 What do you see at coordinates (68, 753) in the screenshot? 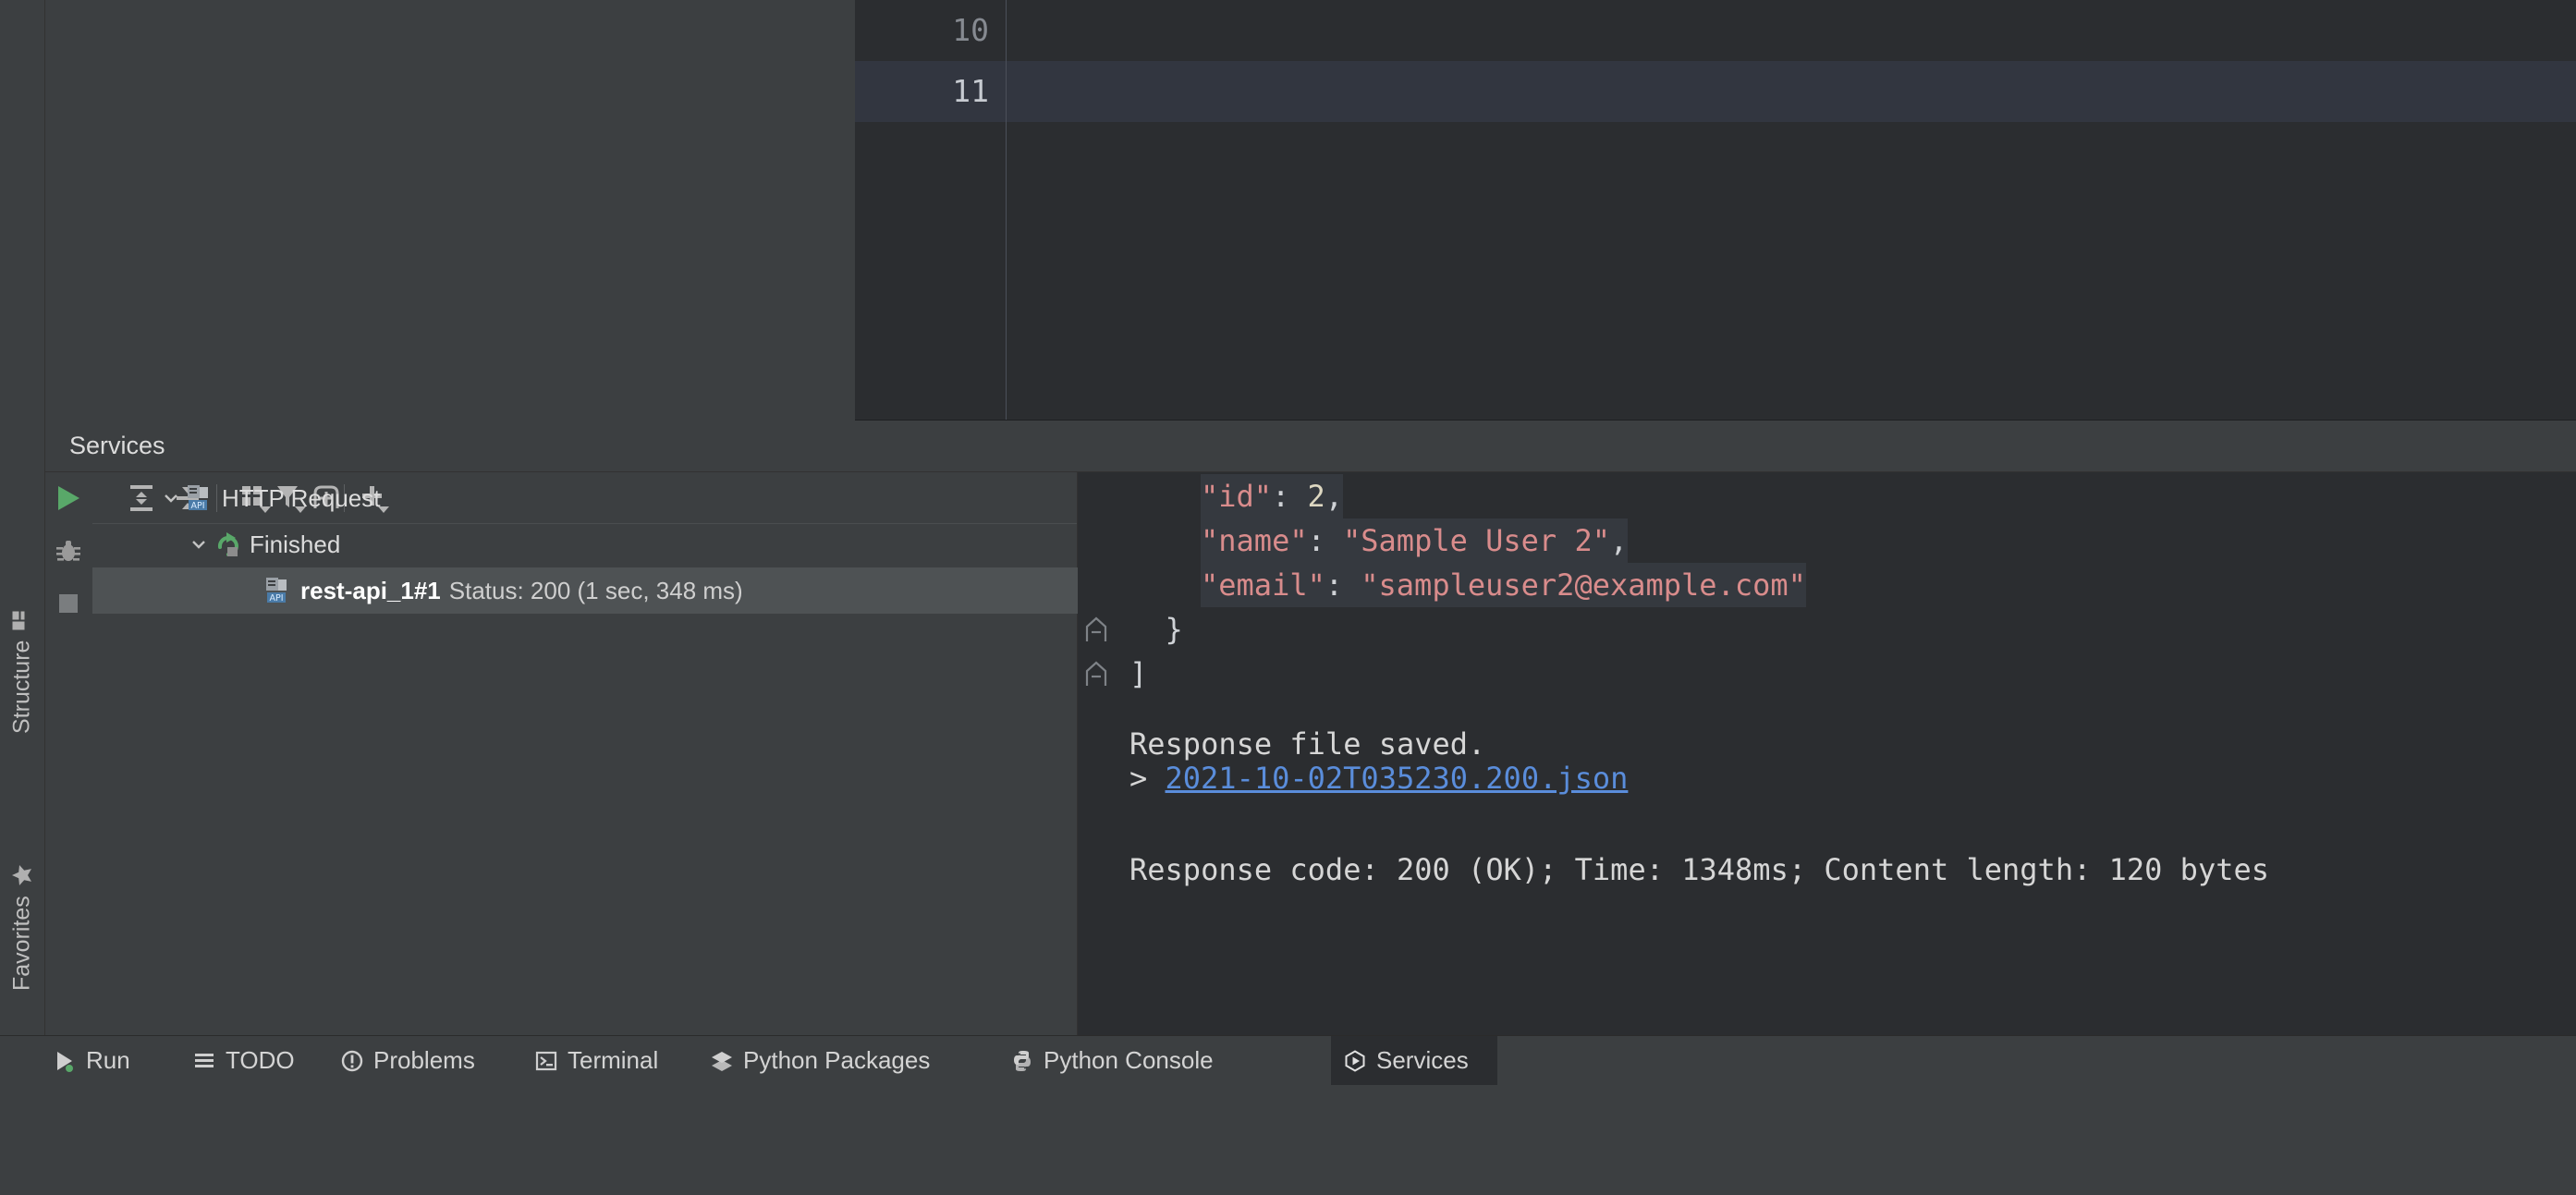
I see `run-controls-column` at bounding box center [68, 753].